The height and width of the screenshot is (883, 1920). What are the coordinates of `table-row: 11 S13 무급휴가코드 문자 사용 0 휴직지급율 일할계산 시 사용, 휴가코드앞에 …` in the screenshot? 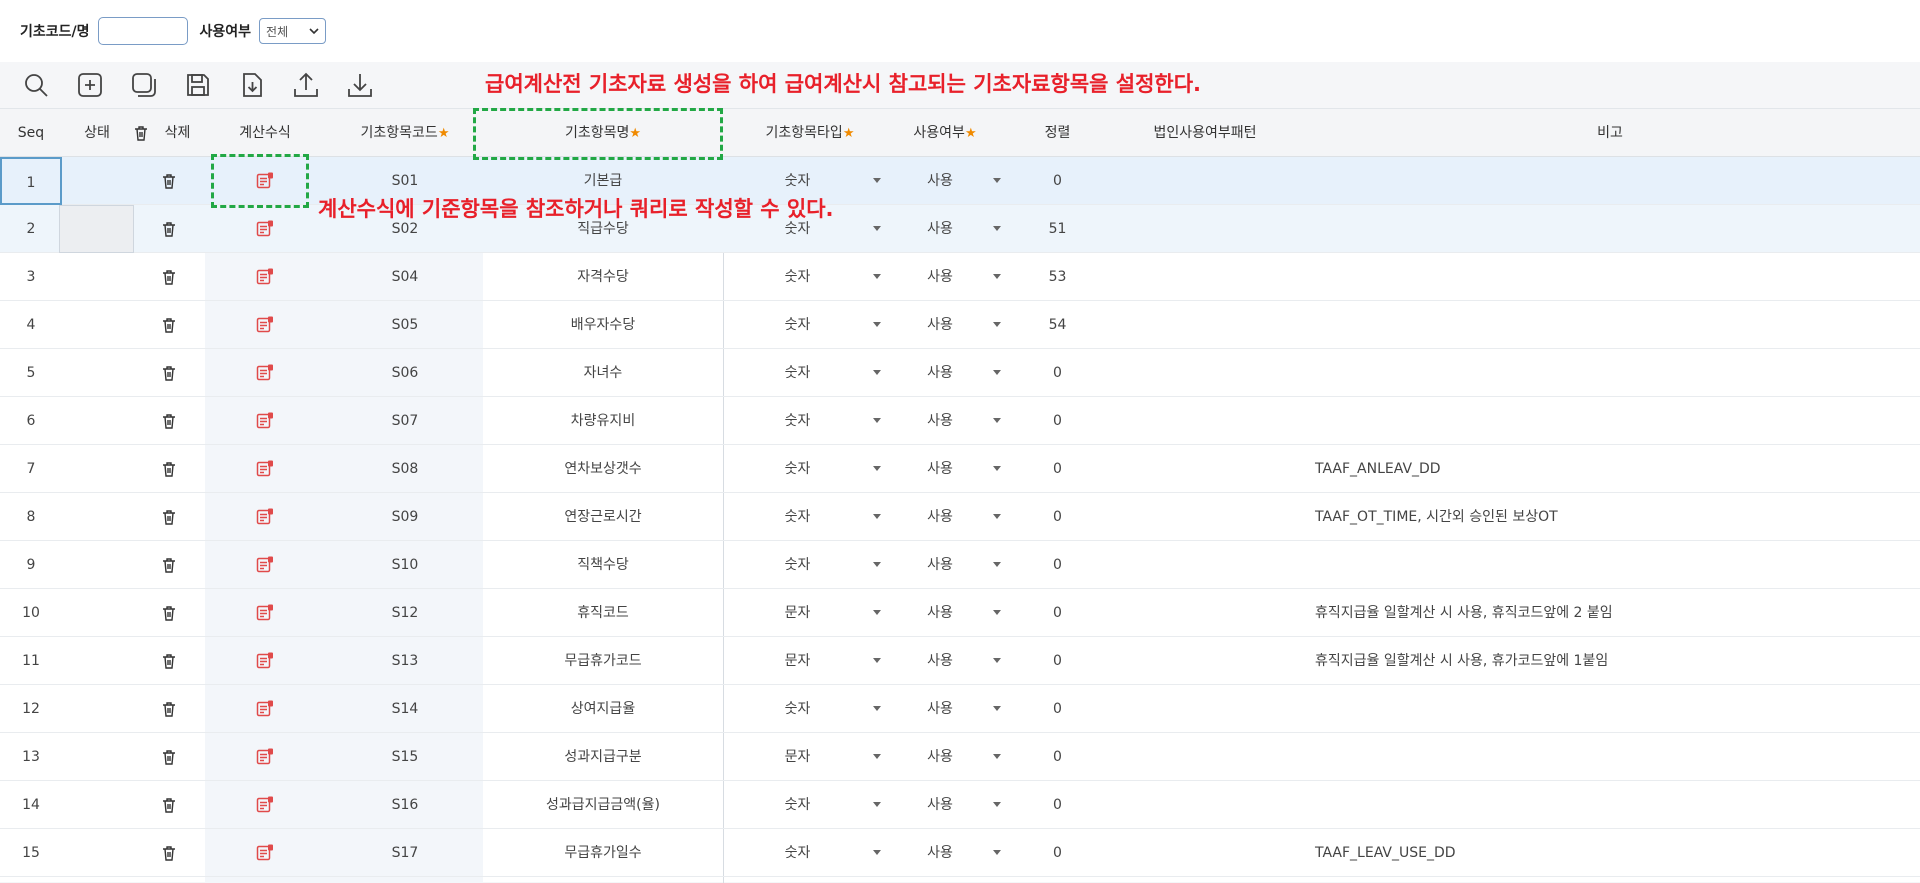 It's located at (960, 661).